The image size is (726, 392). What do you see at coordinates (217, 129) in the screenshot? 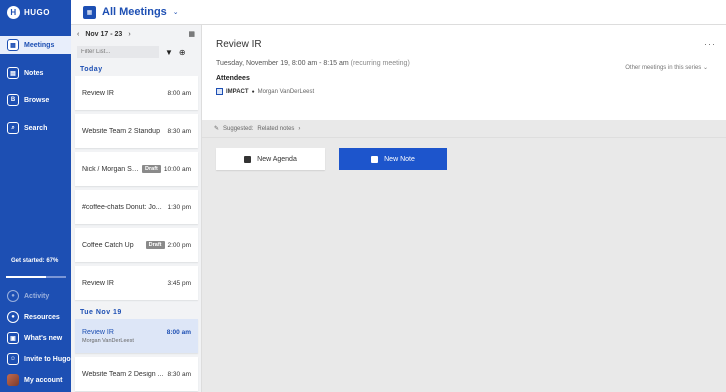
I see `magic-wand-icon: ✎` at bounding box center [217, 129].